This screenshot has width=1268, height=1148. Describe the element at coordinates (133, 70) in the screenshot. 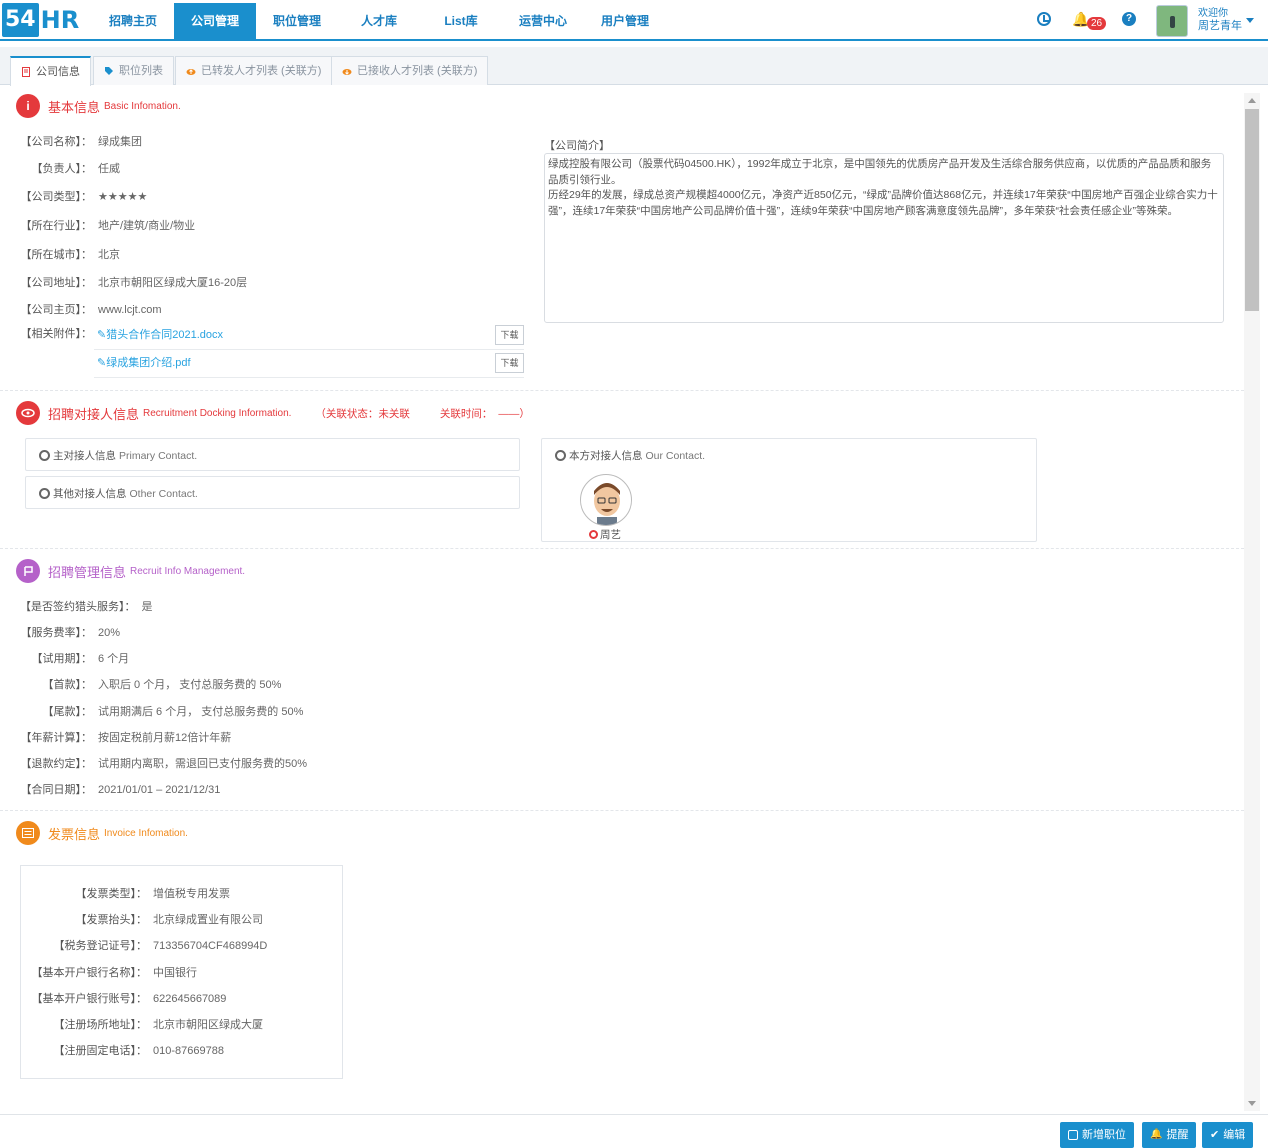

I see `tab-position-list: 职位列表` at that location.